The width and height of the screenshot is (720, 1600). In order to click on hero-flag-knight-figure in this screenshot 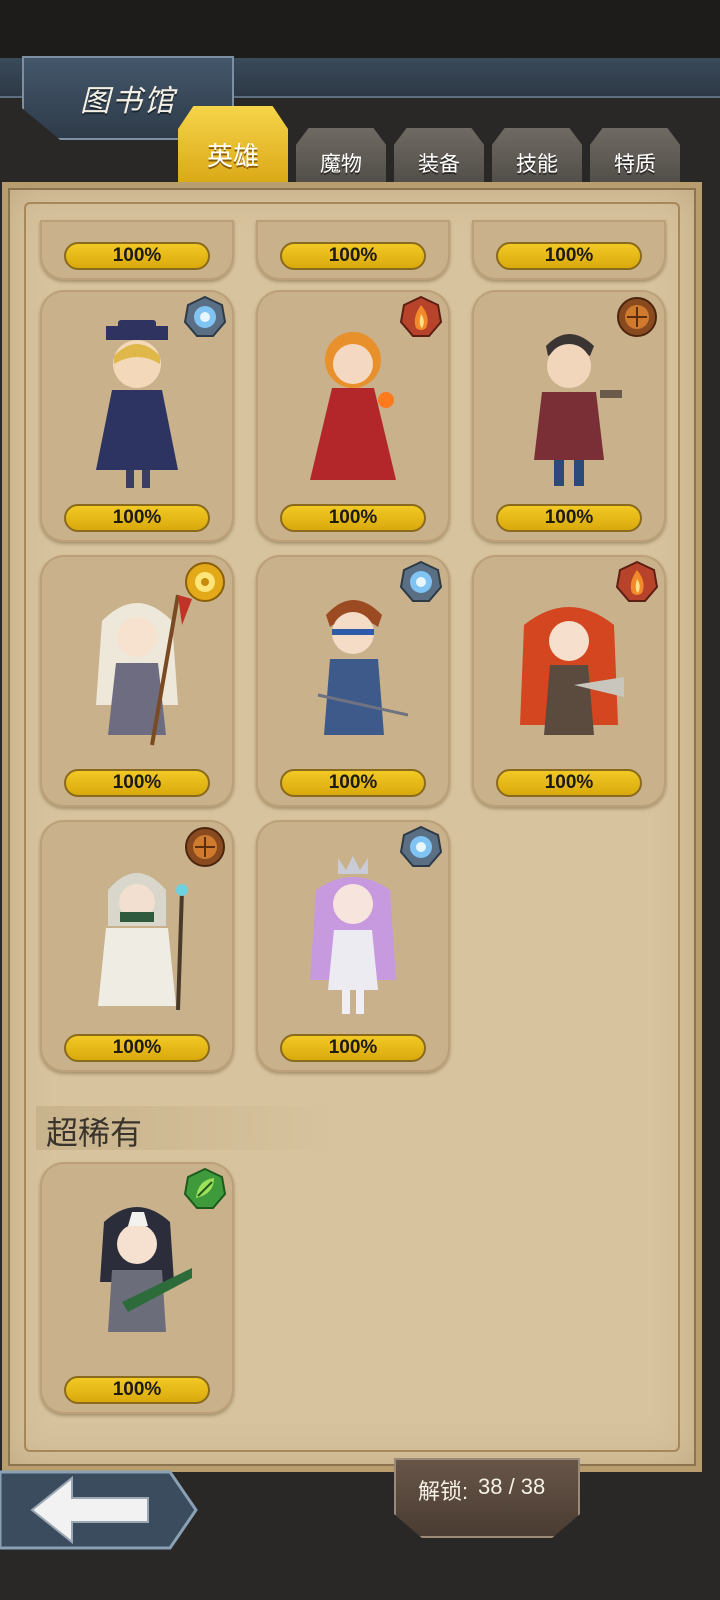, I will do `click(144, 670)`.